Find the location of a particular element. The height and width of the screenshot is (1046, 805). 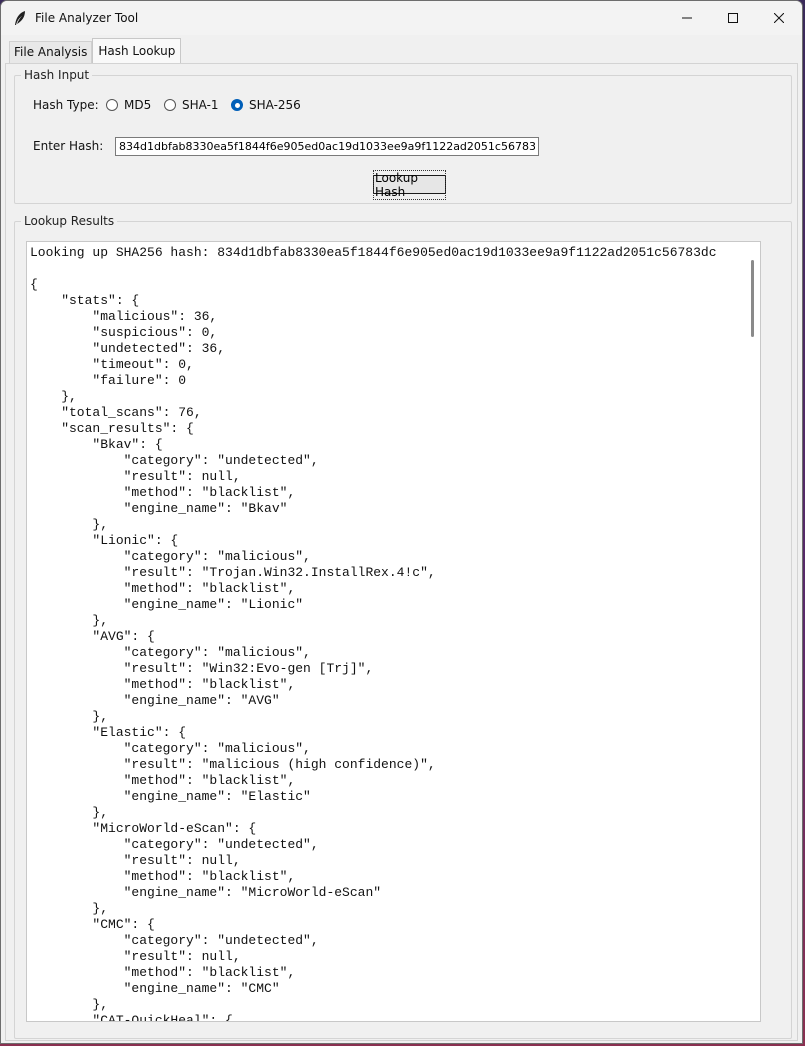

radio-sha1-label: SHA-1 is located at coordinates (200, 105).